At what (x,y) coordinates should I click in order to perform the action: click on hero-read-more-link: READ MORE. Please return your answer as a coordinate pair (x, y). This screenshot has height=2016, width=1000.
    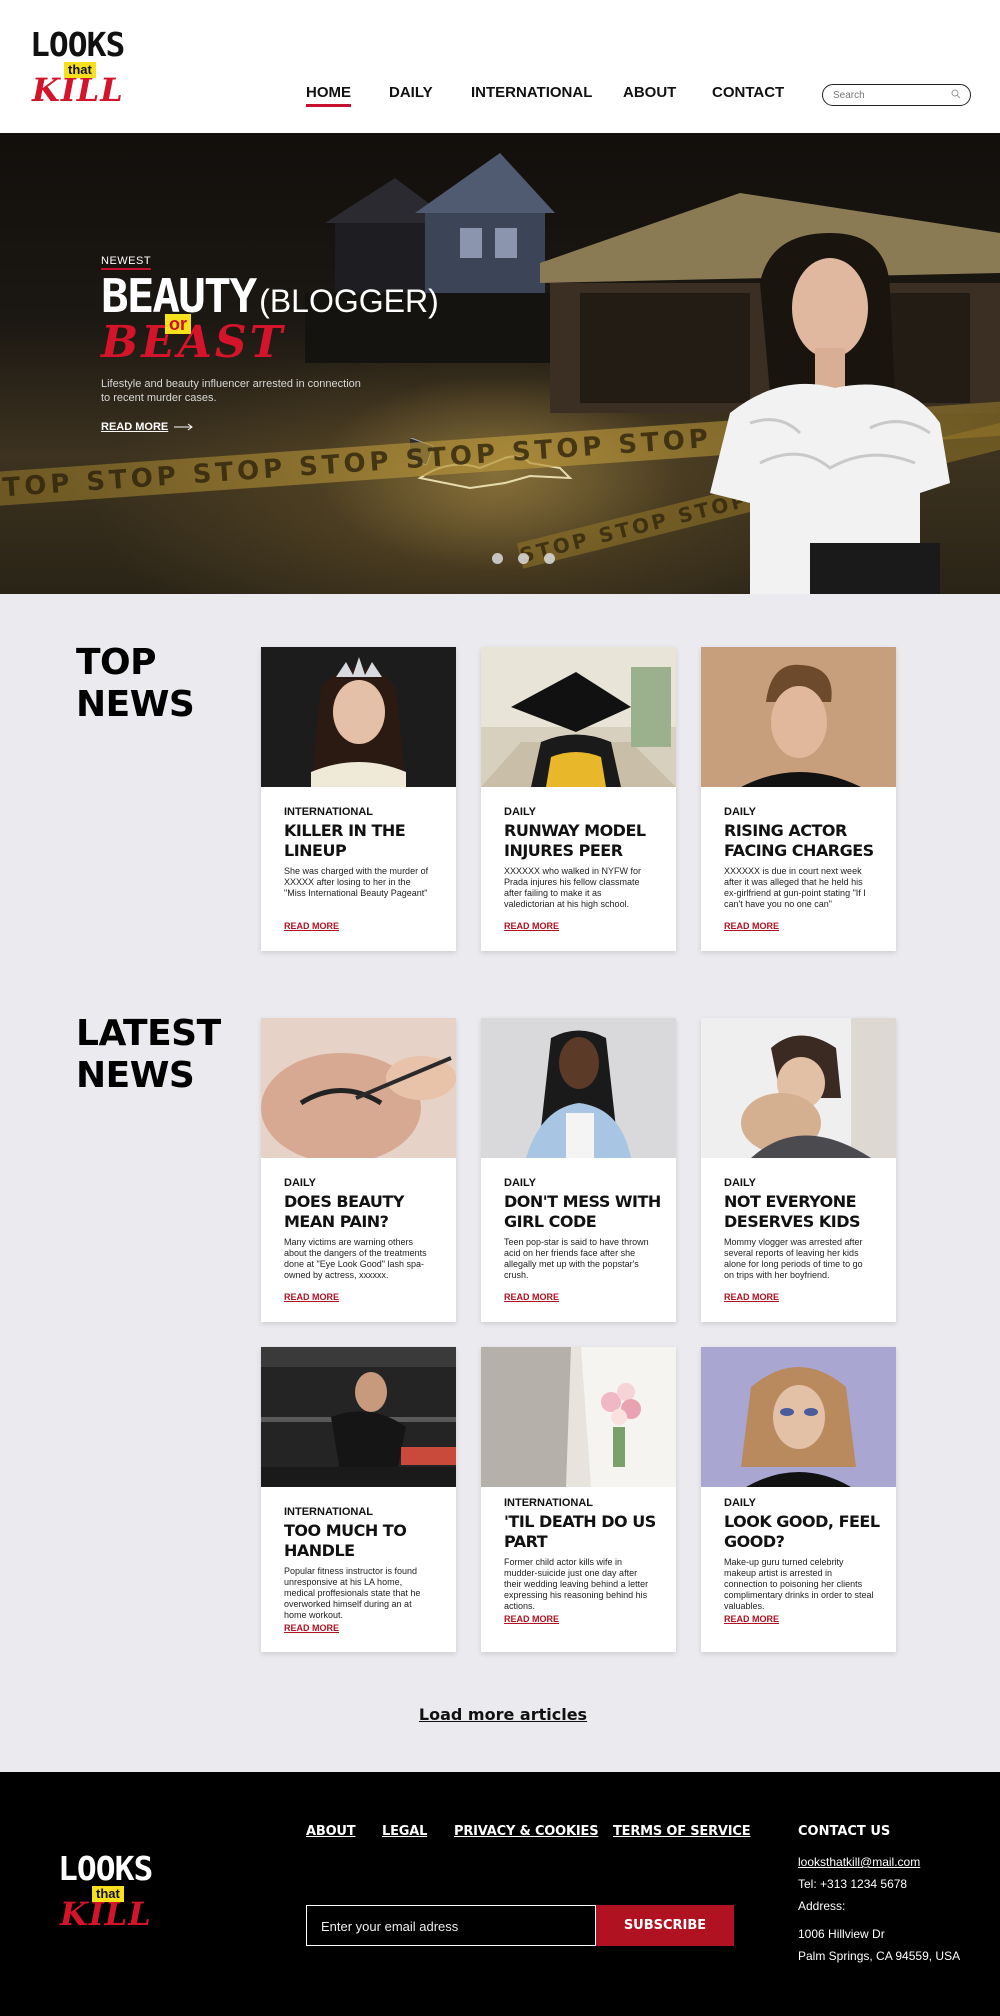
    Looking at the image, I should click on (147, 427).